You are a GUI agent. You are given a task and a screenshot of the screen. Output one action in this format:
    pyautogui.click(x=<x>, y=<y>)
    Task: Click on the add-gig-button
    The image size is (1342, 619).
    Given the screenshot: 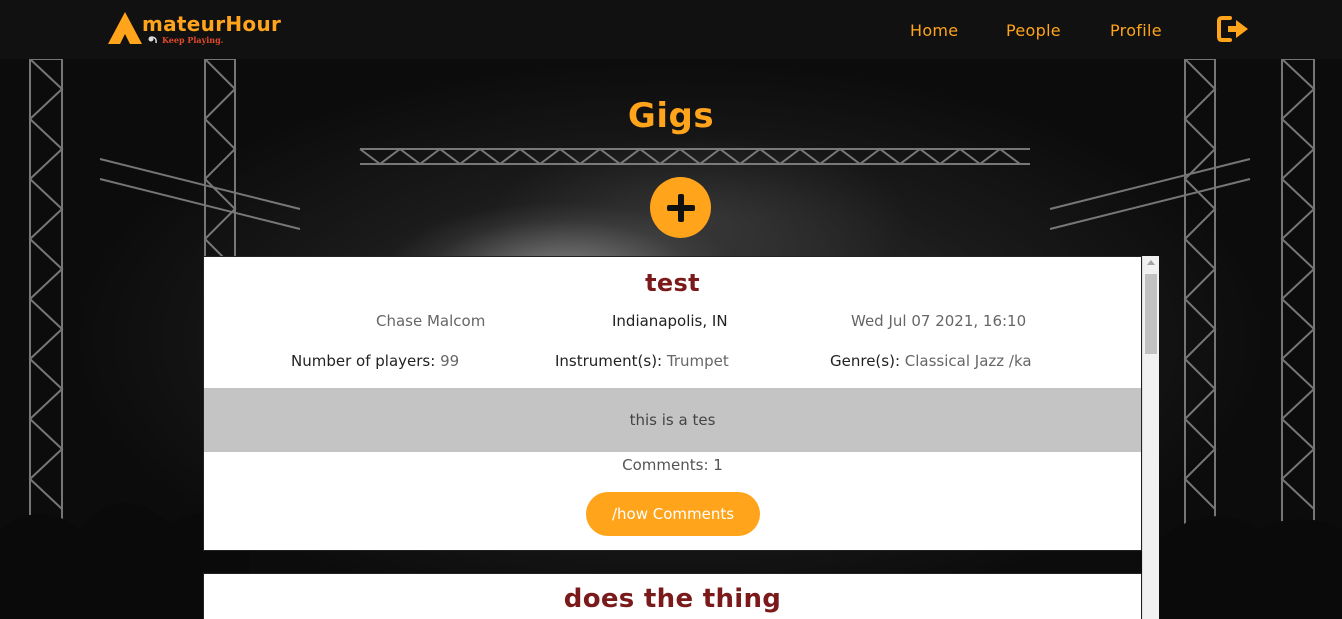 What is the action you would take?
    pyautogui.click(x=680, y=207)
    